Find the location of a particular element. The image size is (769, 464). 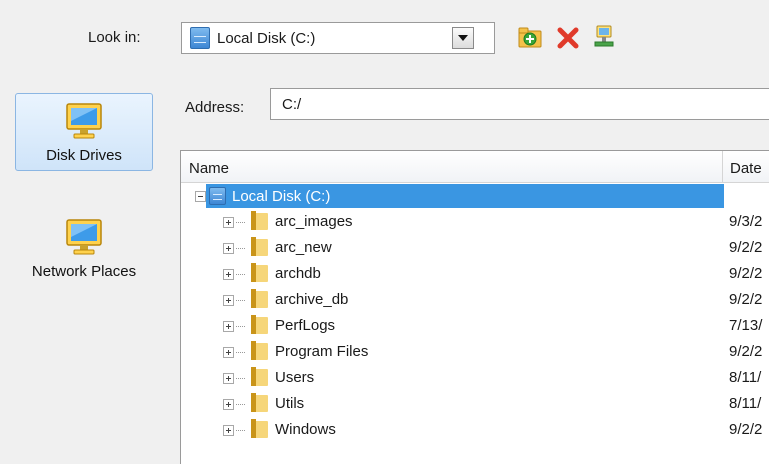

sidebar-item-network-places: Network Places is located at coordinates (84, 247).